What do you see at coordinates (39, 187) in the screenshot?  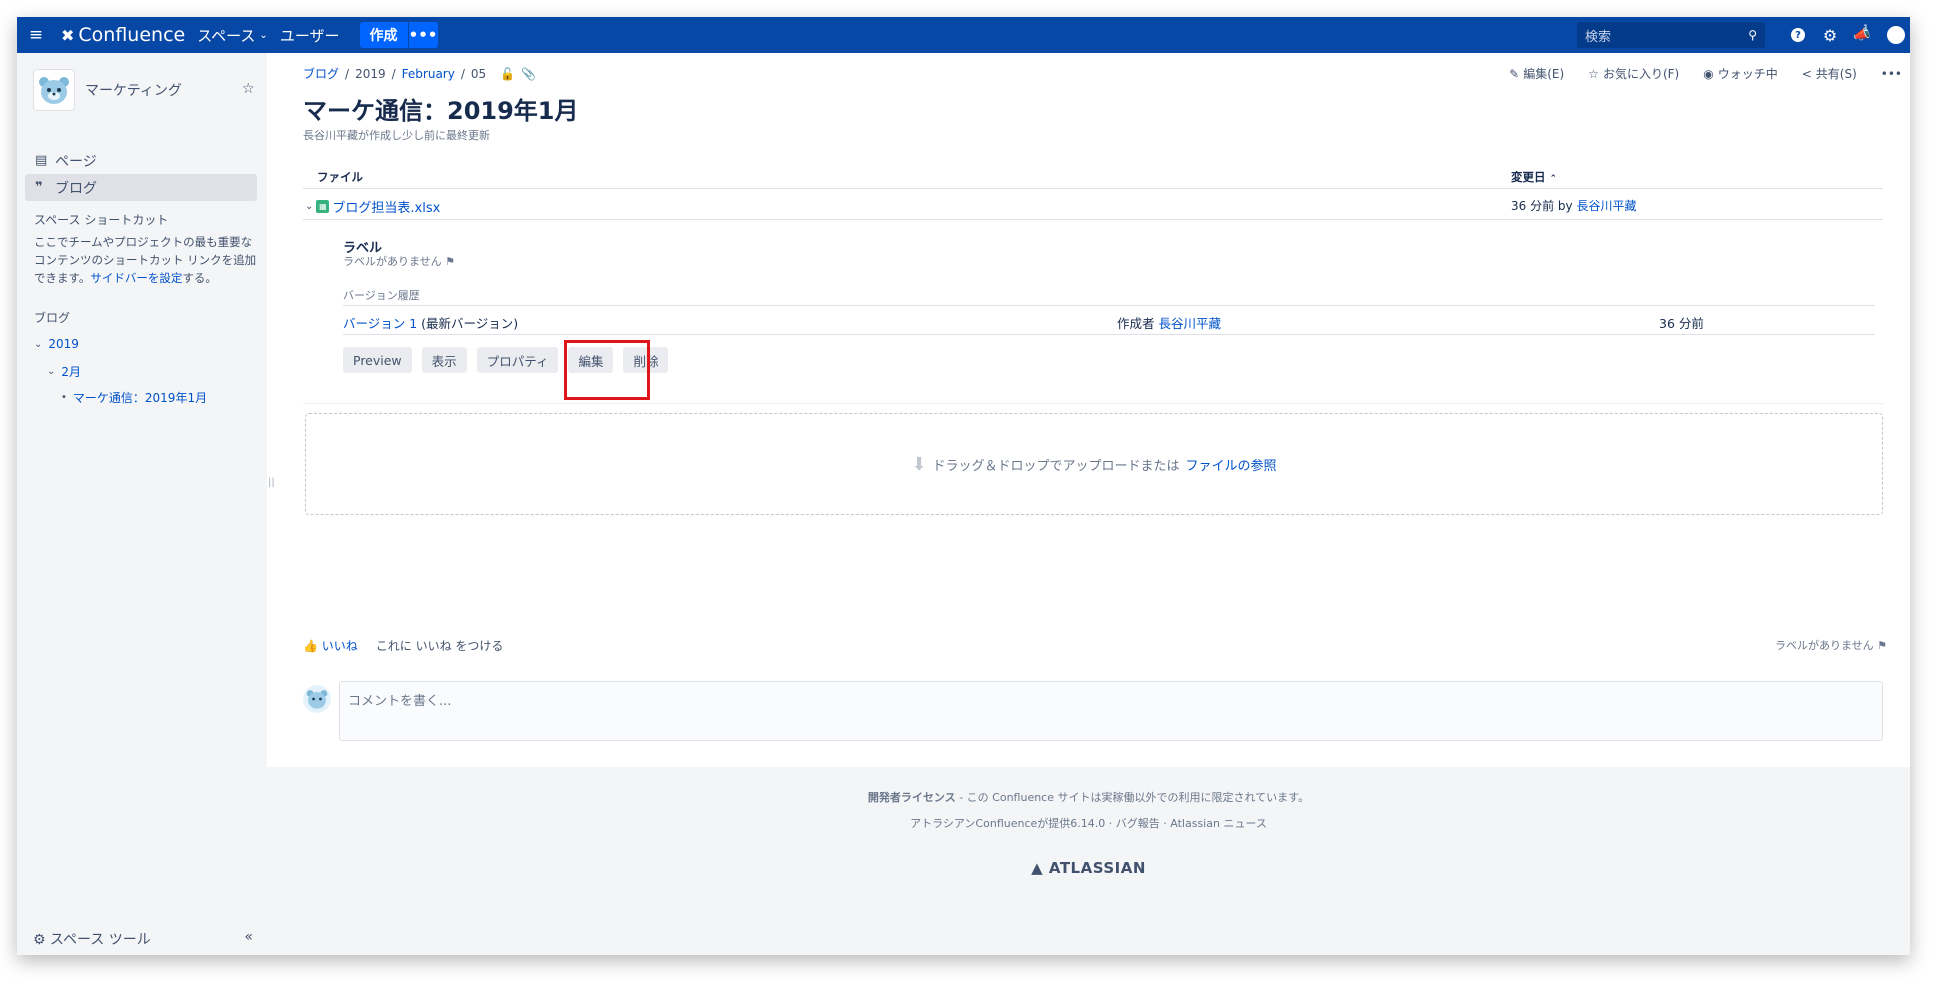 I see `quote-icon: ❞` at bounding box center [39, 187].